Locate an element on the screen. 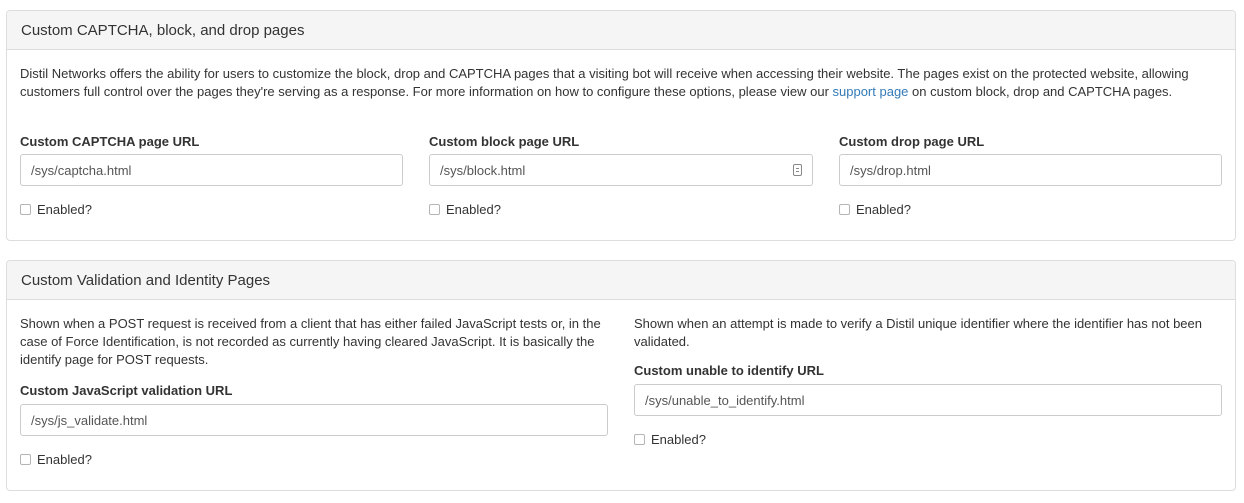 This screenshot has width=1244, height=503. unable-identify-url-value: /sys/unable_to_identify.html is located at coordinates (725, 400).